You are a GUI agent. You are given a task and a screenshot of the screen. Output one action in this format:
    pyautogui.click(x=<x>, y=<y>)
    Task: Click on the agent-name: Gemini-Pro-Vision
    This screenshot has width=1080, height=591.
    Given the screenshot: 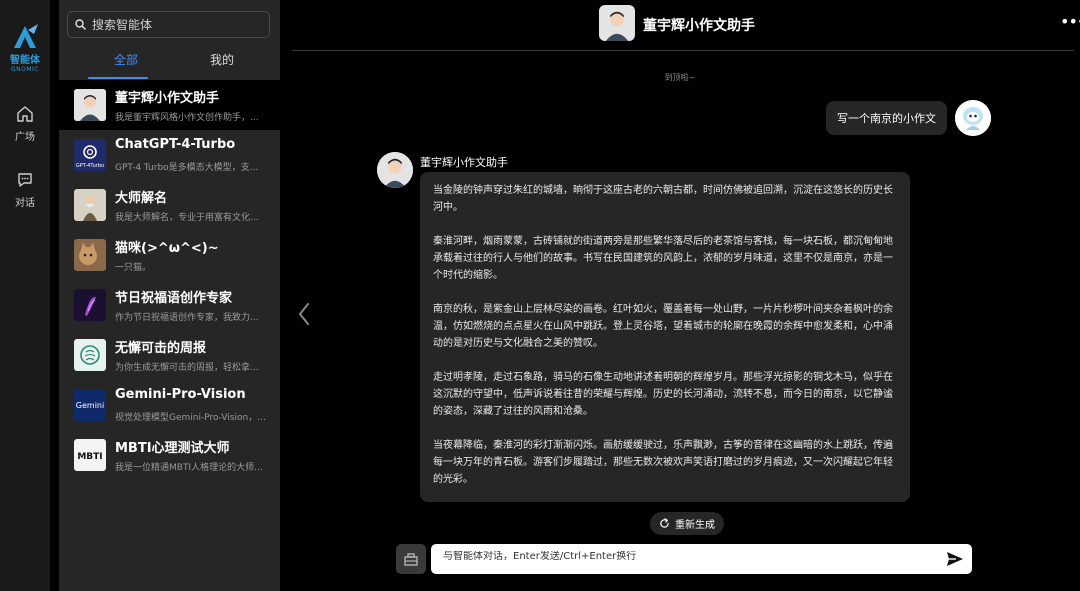 What is the action you would take?
    pyautogui.click(x=180, y=394)
    